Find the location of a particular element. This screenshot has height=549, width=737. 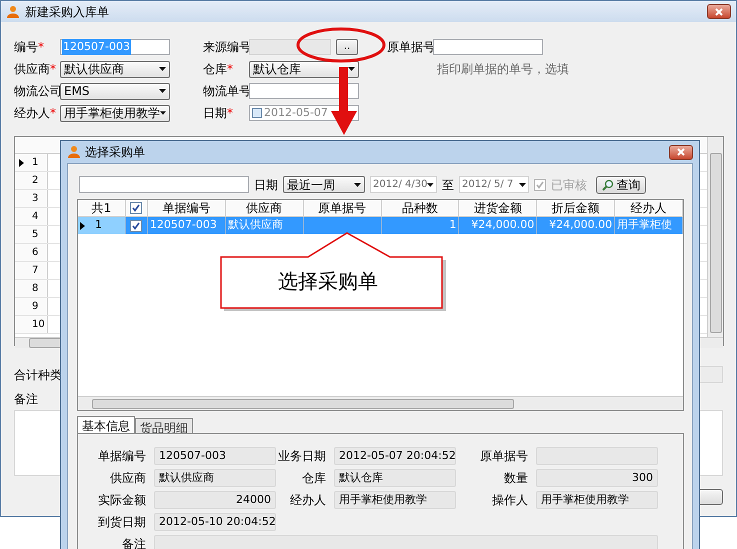

field-label: 操作人 is located at coordinates (510, 500).